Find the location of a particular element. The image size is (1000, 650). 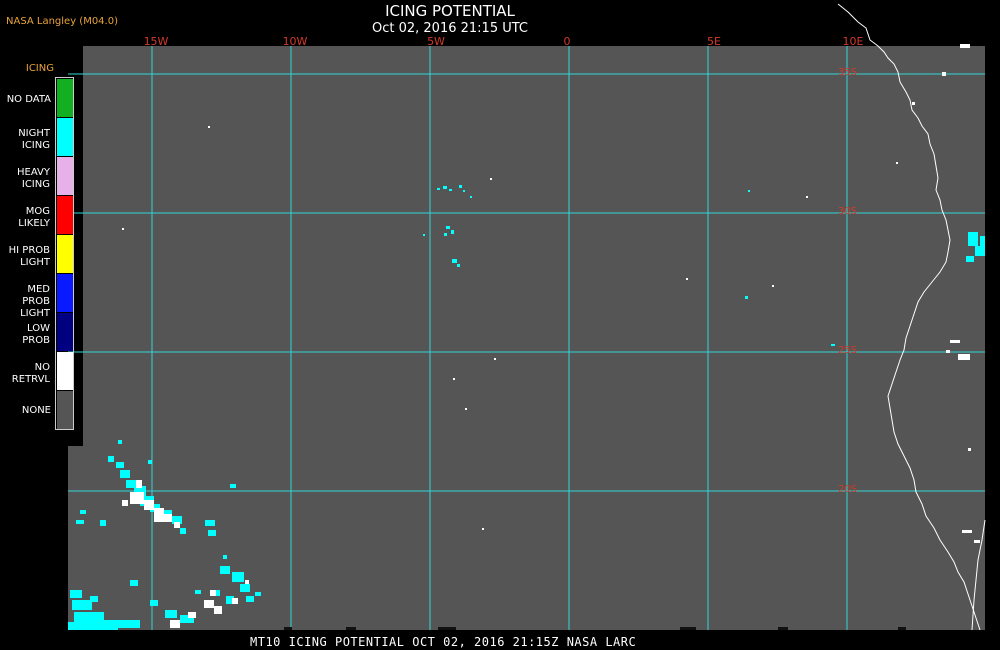

lat-label-35s: 35S is located at coordinates (848, 72).